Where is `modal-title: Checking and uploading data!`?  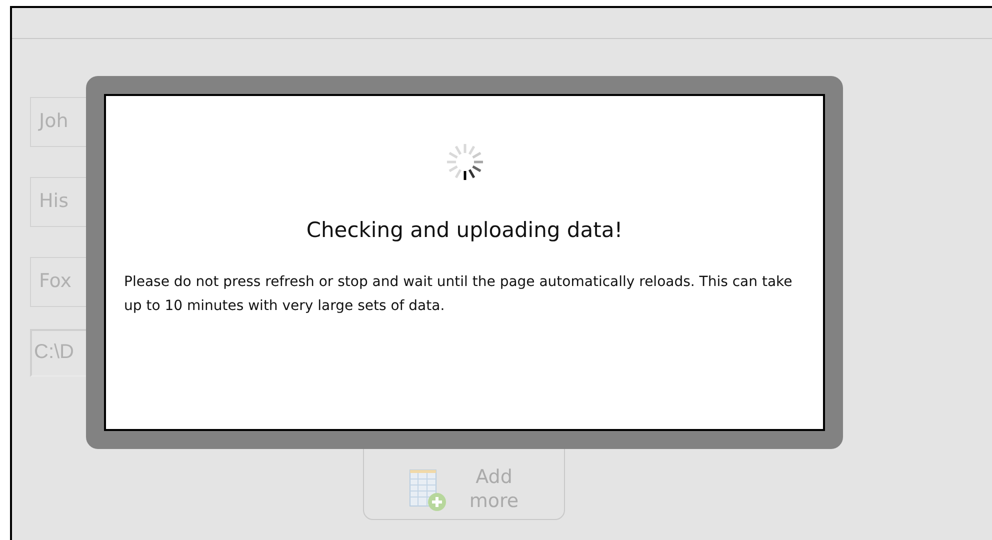 modal-title: Checking and uploading data! is located at coordinates (464, 230).